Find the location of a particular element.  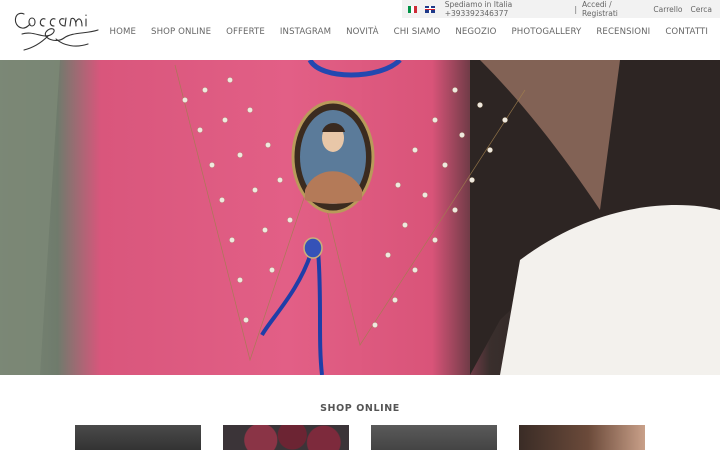

italian-flag-icon is located at coordinates (413, 9).